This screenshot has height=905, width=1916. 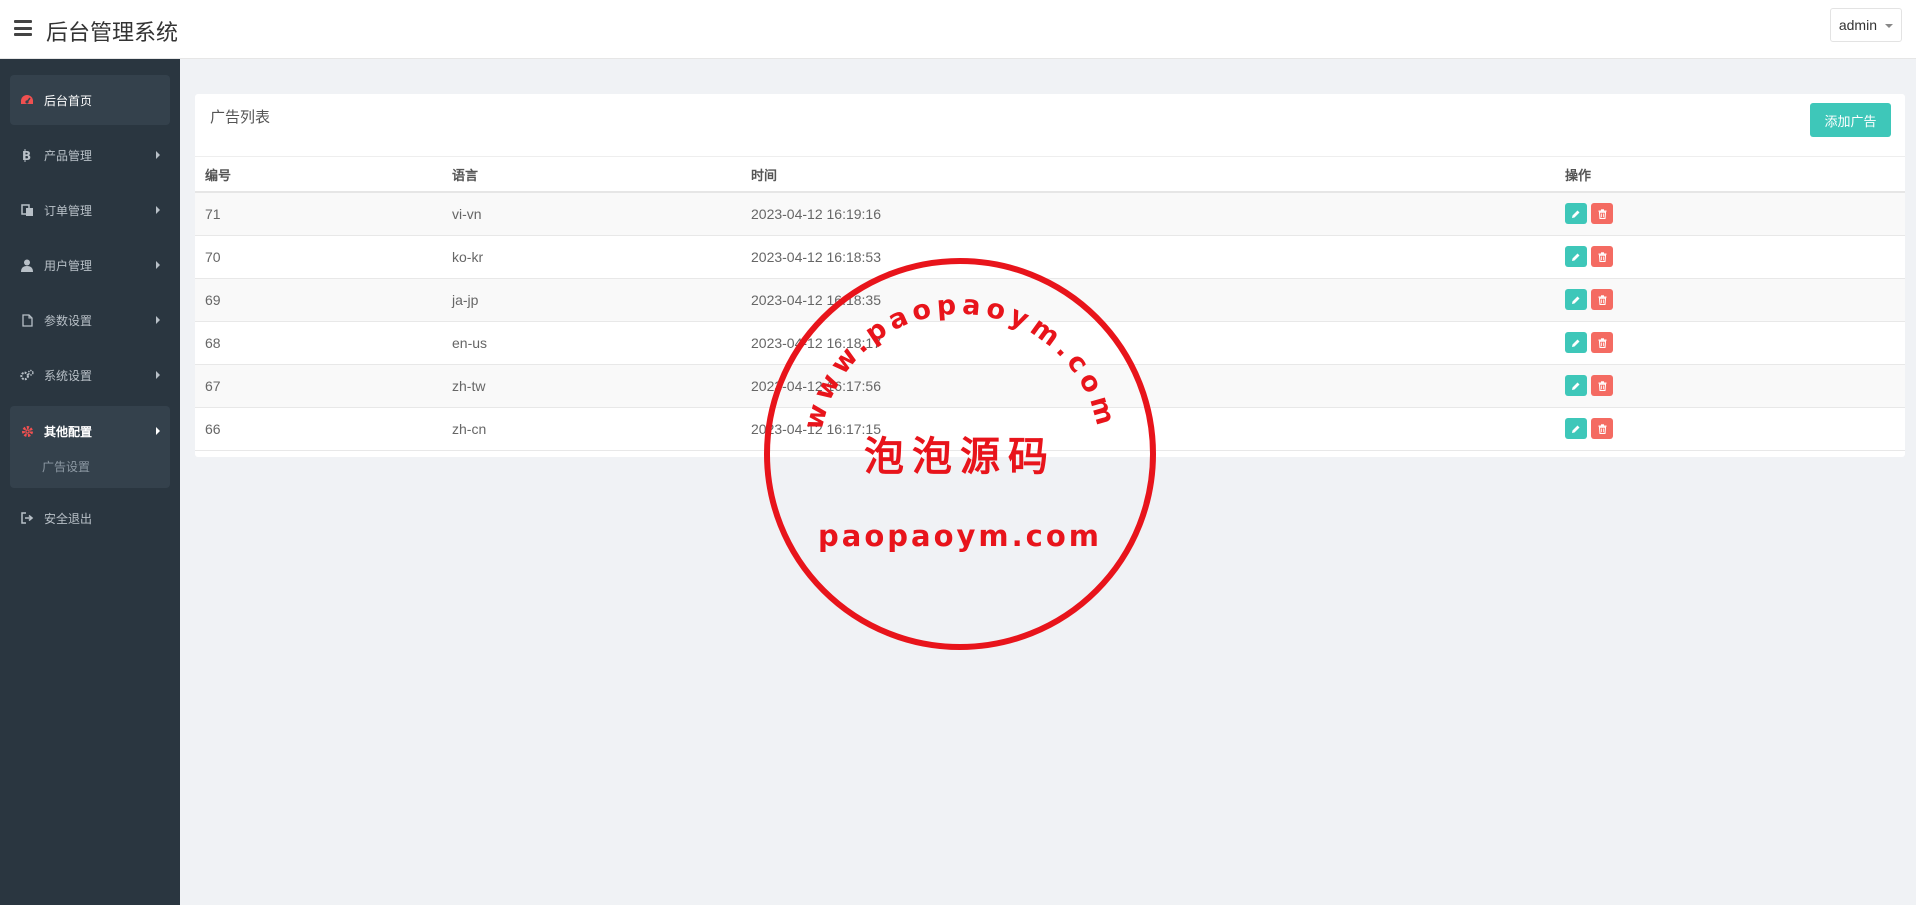 I want to click on sidebar-item-users: 用户管理, so click(x=90, y=265).